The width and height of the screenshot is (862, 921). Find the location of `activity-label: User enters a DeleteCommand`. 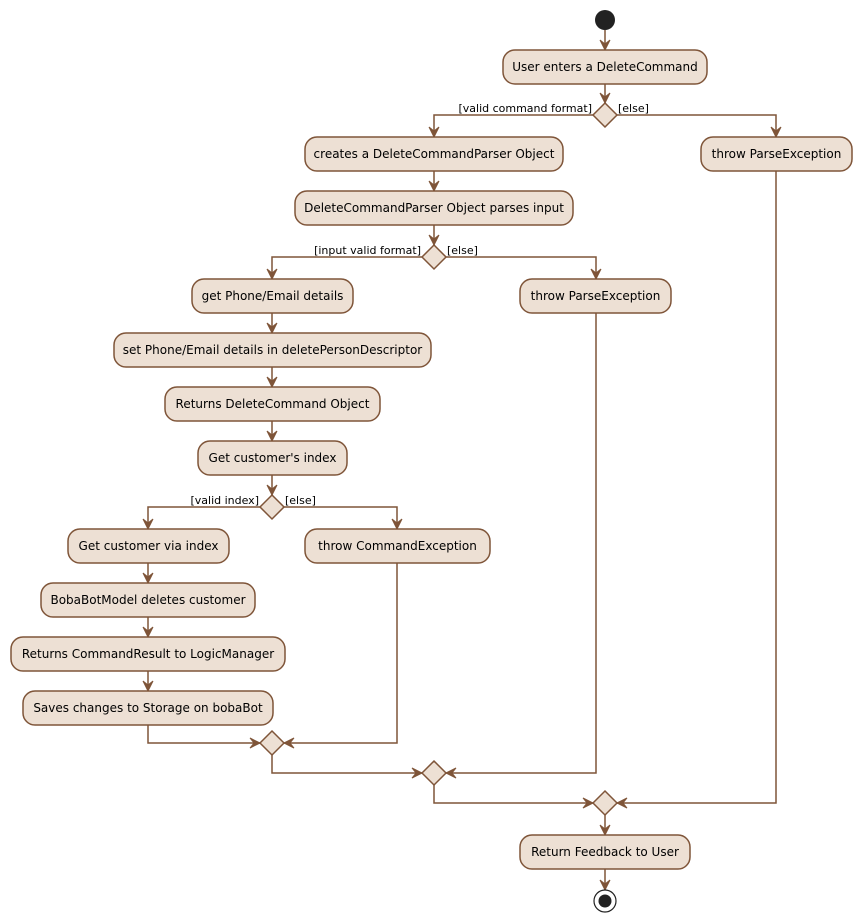

activity-label: User enters a DeleteCommand is located at coordinates (605, 67).